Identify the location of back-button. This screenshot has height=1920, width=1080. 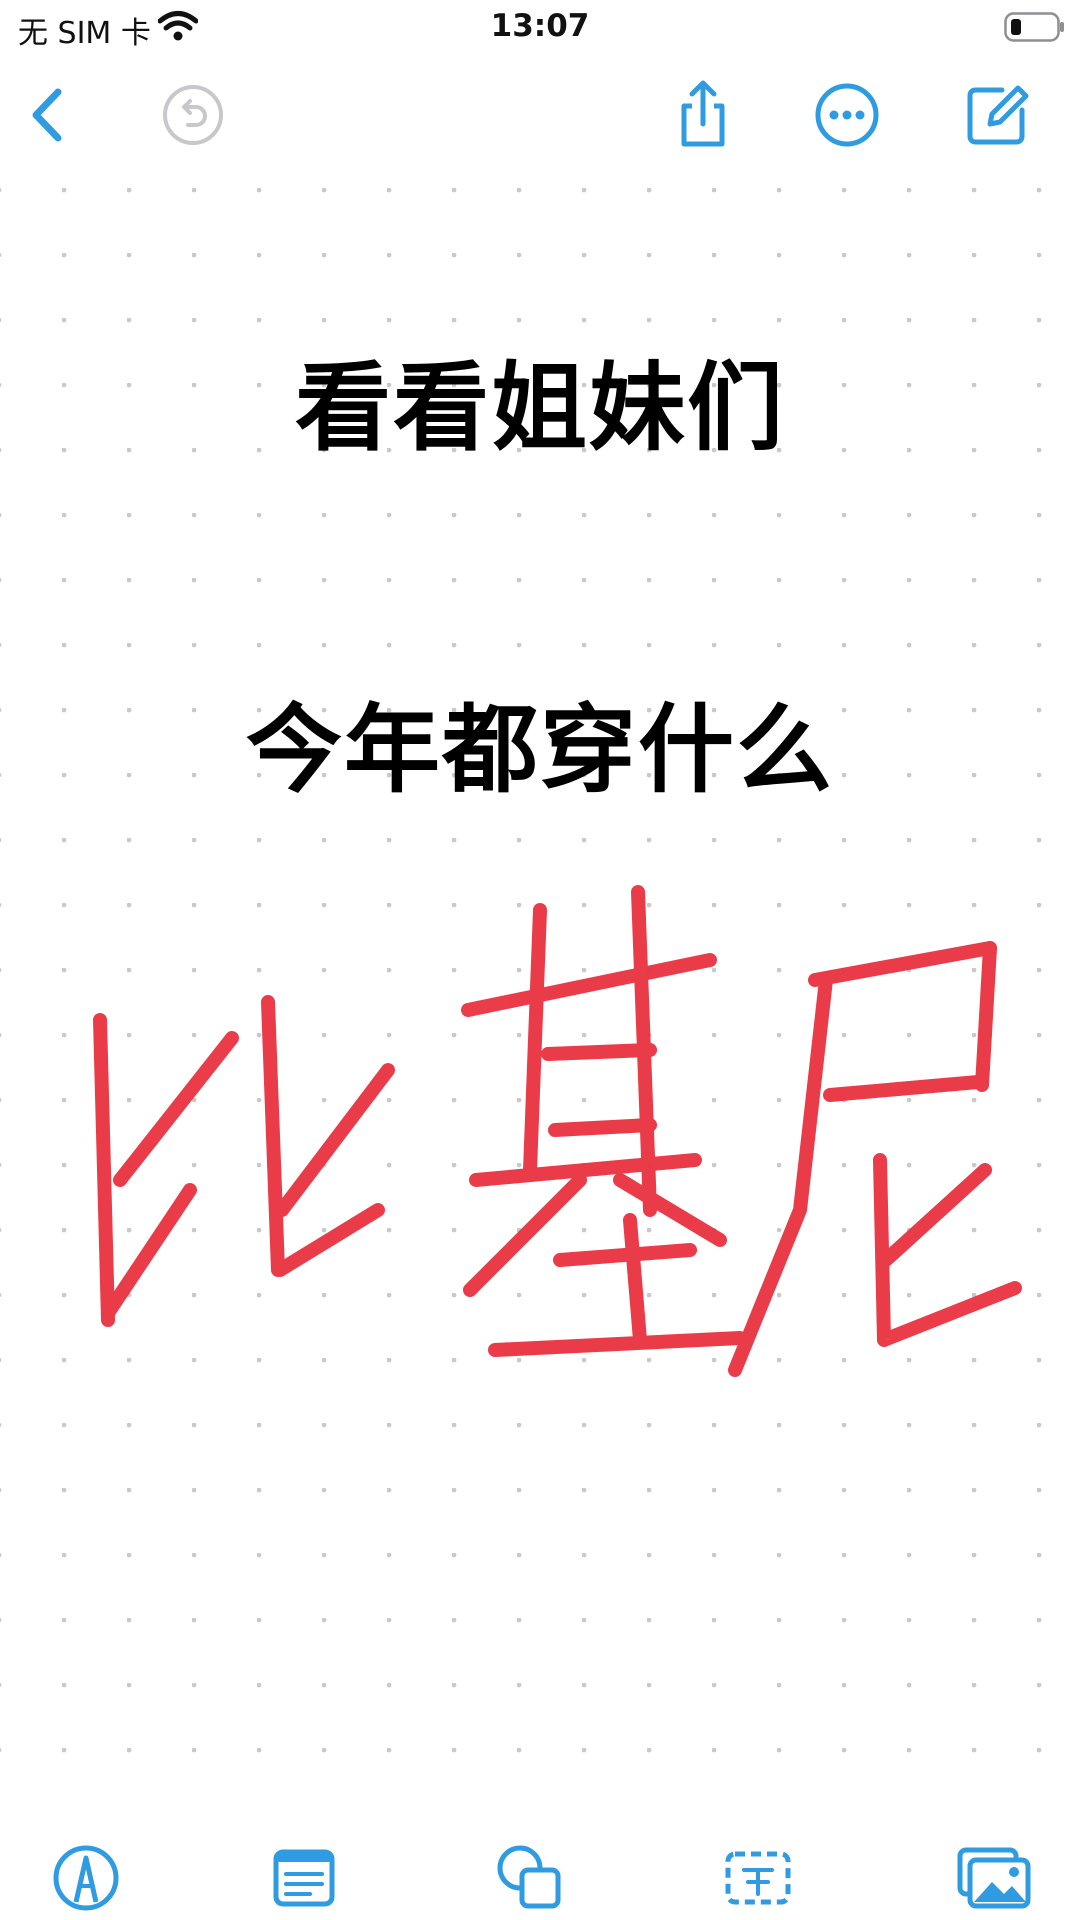
(49, 115).